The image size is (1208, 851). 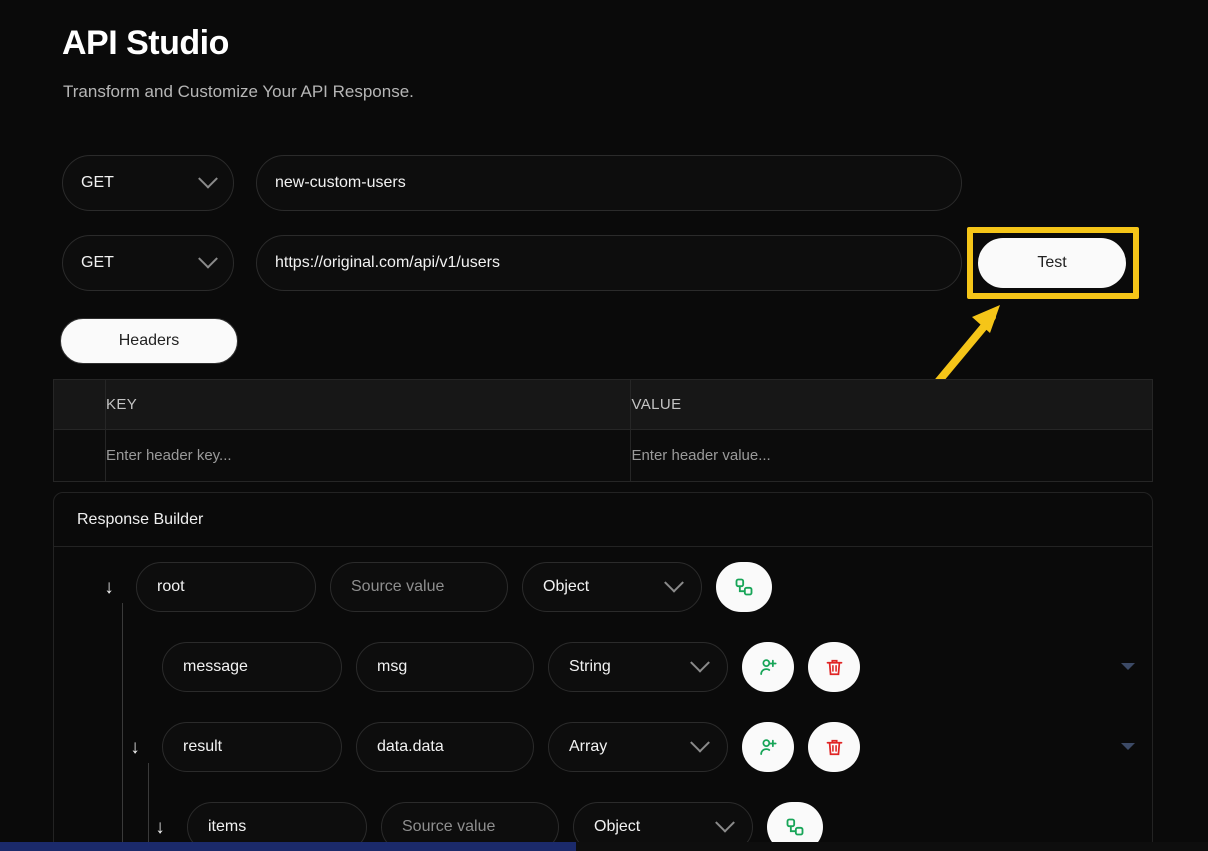 I want to click on node-name-input: root, so click(x=226, y=587).